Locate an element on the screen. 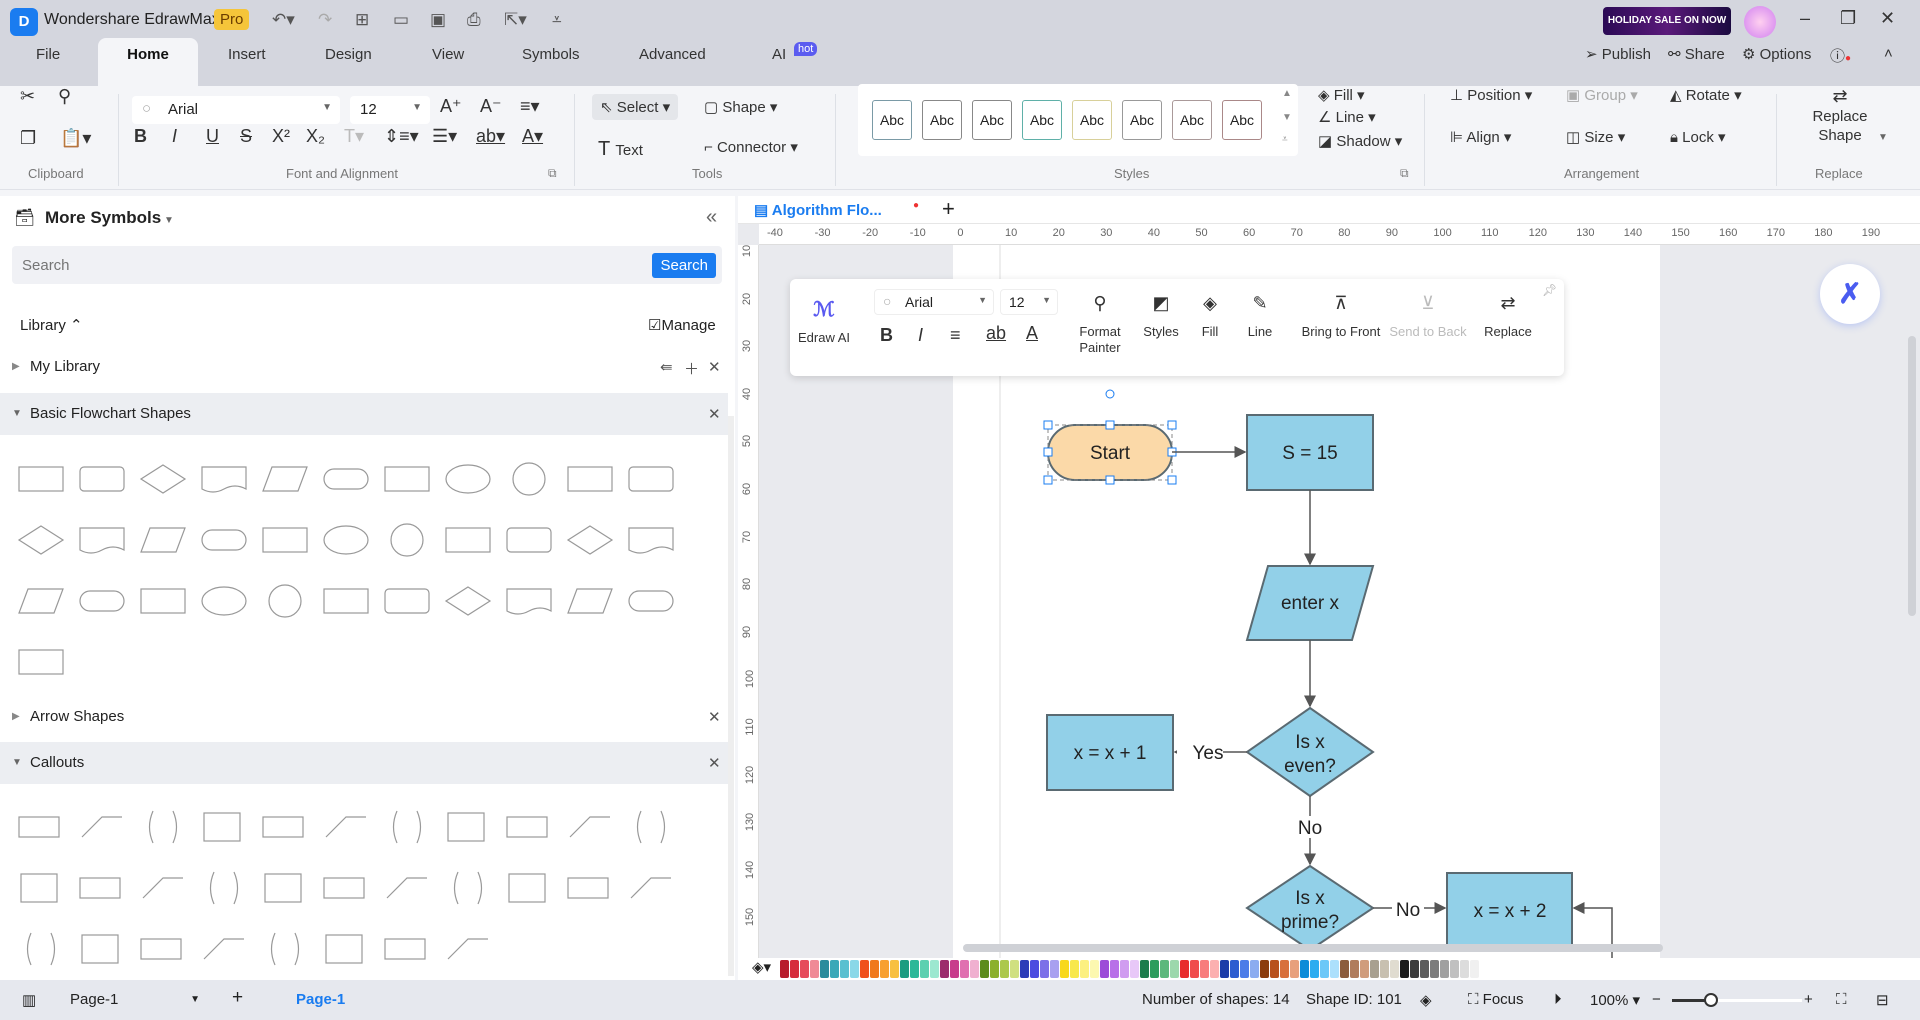 This screenshot has height=1020, width=1920. restore-icon: ❐ is located at coordinates (1848, 18).